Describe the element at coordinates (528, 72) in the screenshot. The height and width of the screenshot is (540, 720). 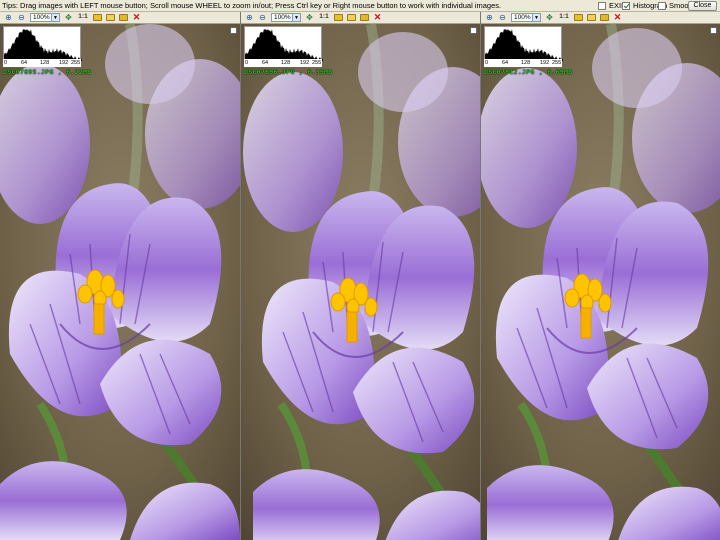
I see `file-name-label: DSC07812.JPG , 6.69MB` at that location.